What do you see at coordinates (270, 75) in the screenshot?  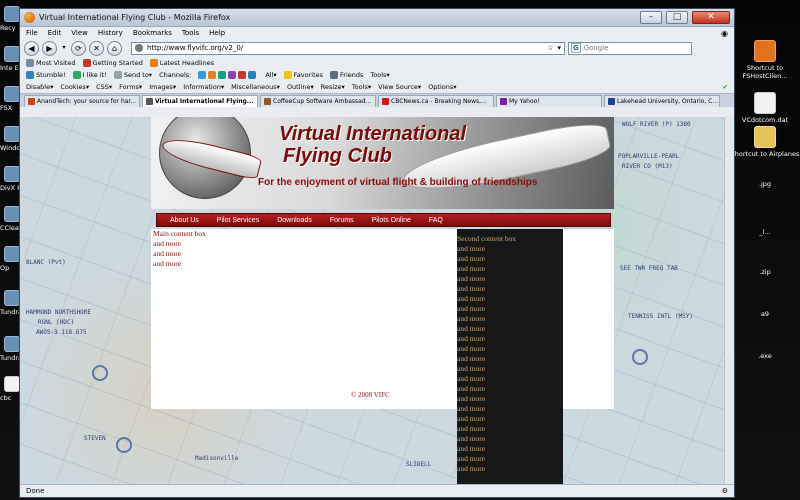 I see `all-channels-button: All▾` at bounding box center [270, 75].